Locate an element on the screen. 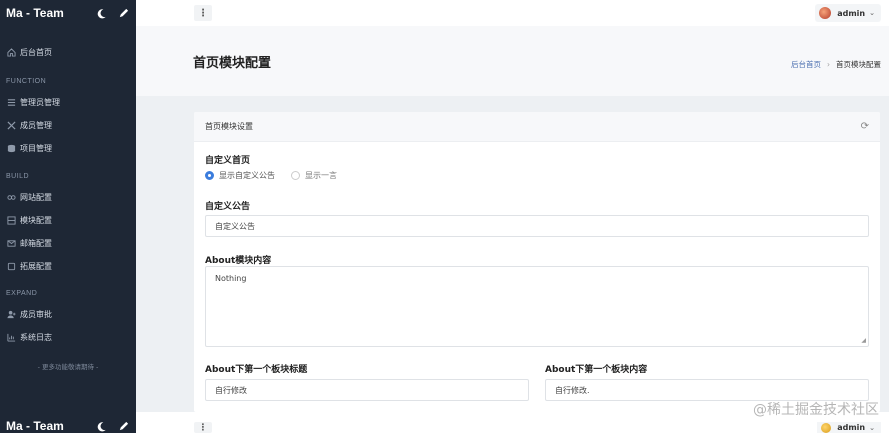 This screenshot has width=889, height=433. user-menu: admin ⌄ is located at coordinates (848, 13).